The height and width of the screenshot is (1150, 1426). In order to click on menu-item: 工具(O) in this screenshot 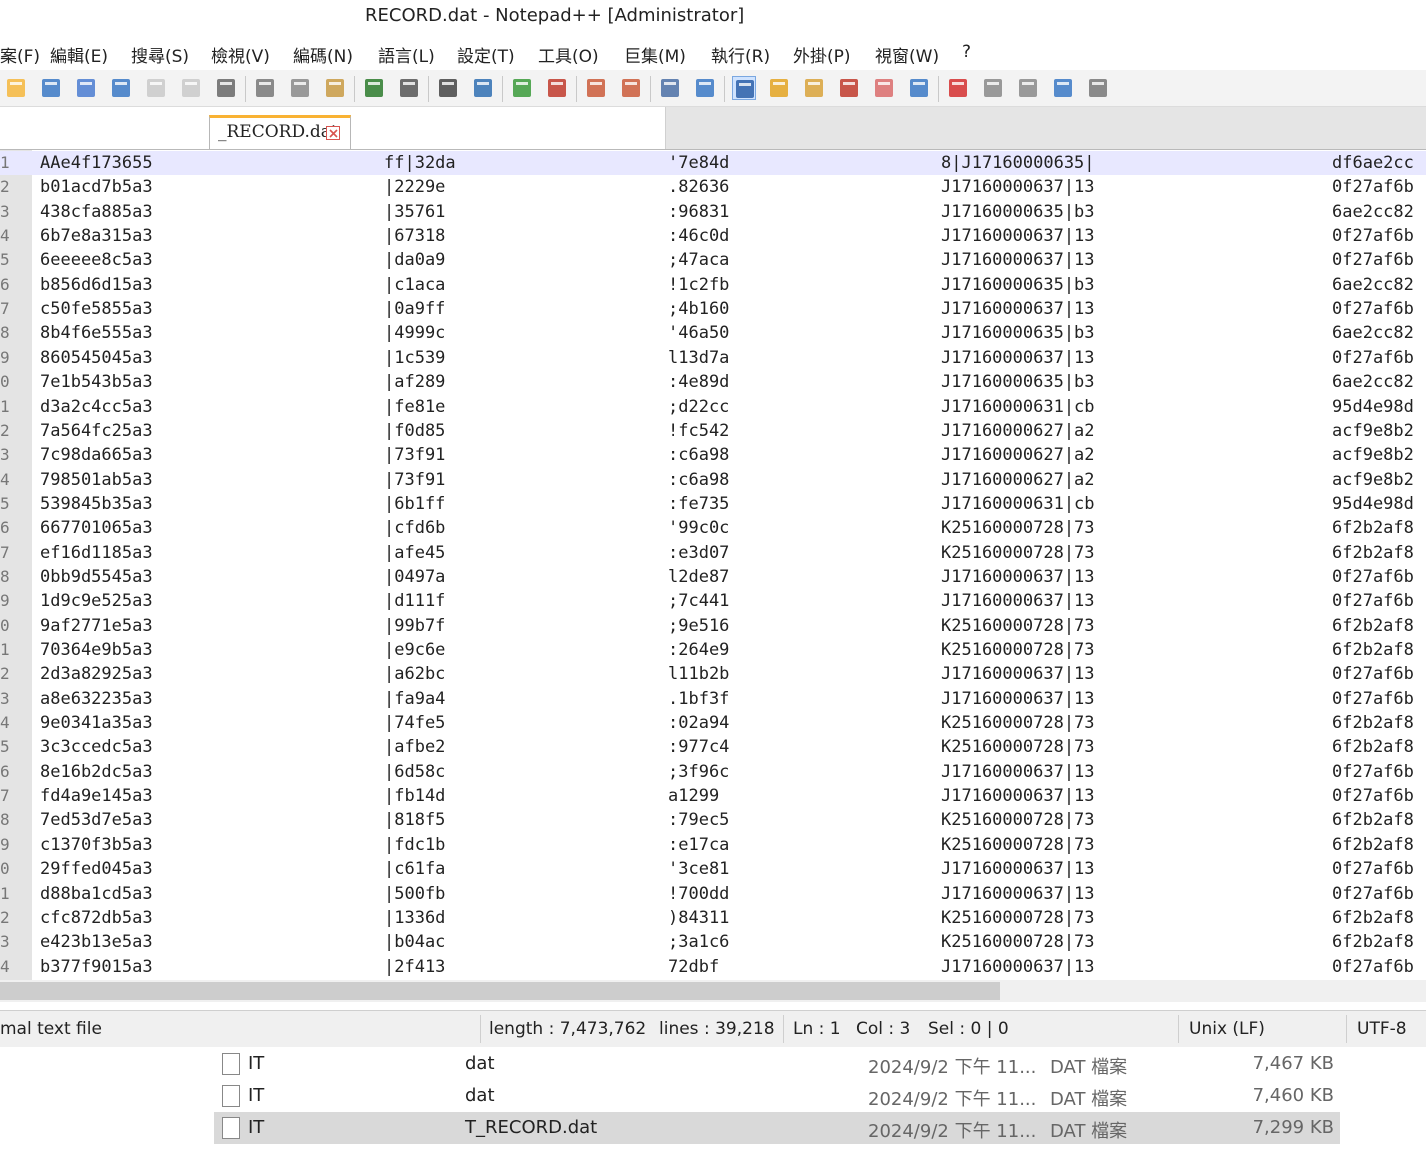, I will do `click(568, 54)`.